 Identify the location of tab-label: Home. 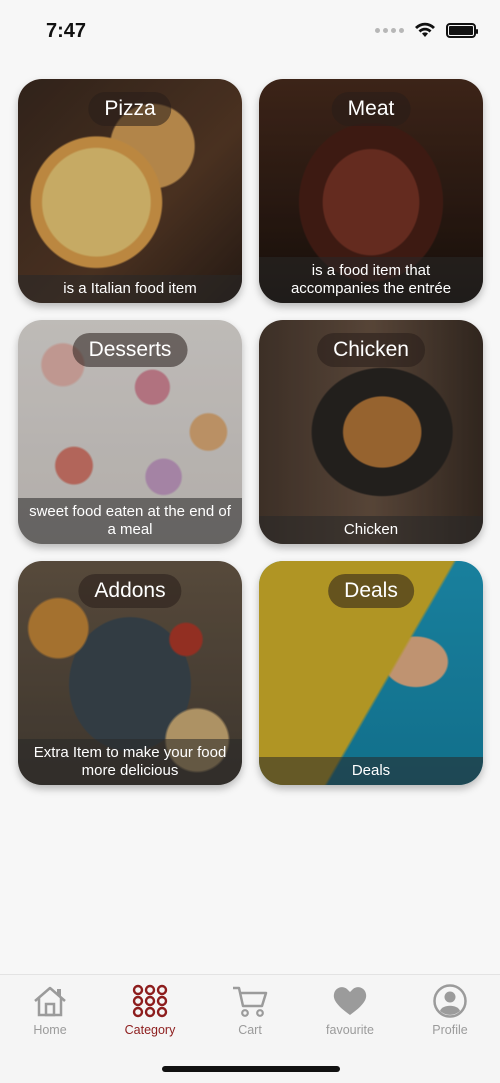
(50, 1030).